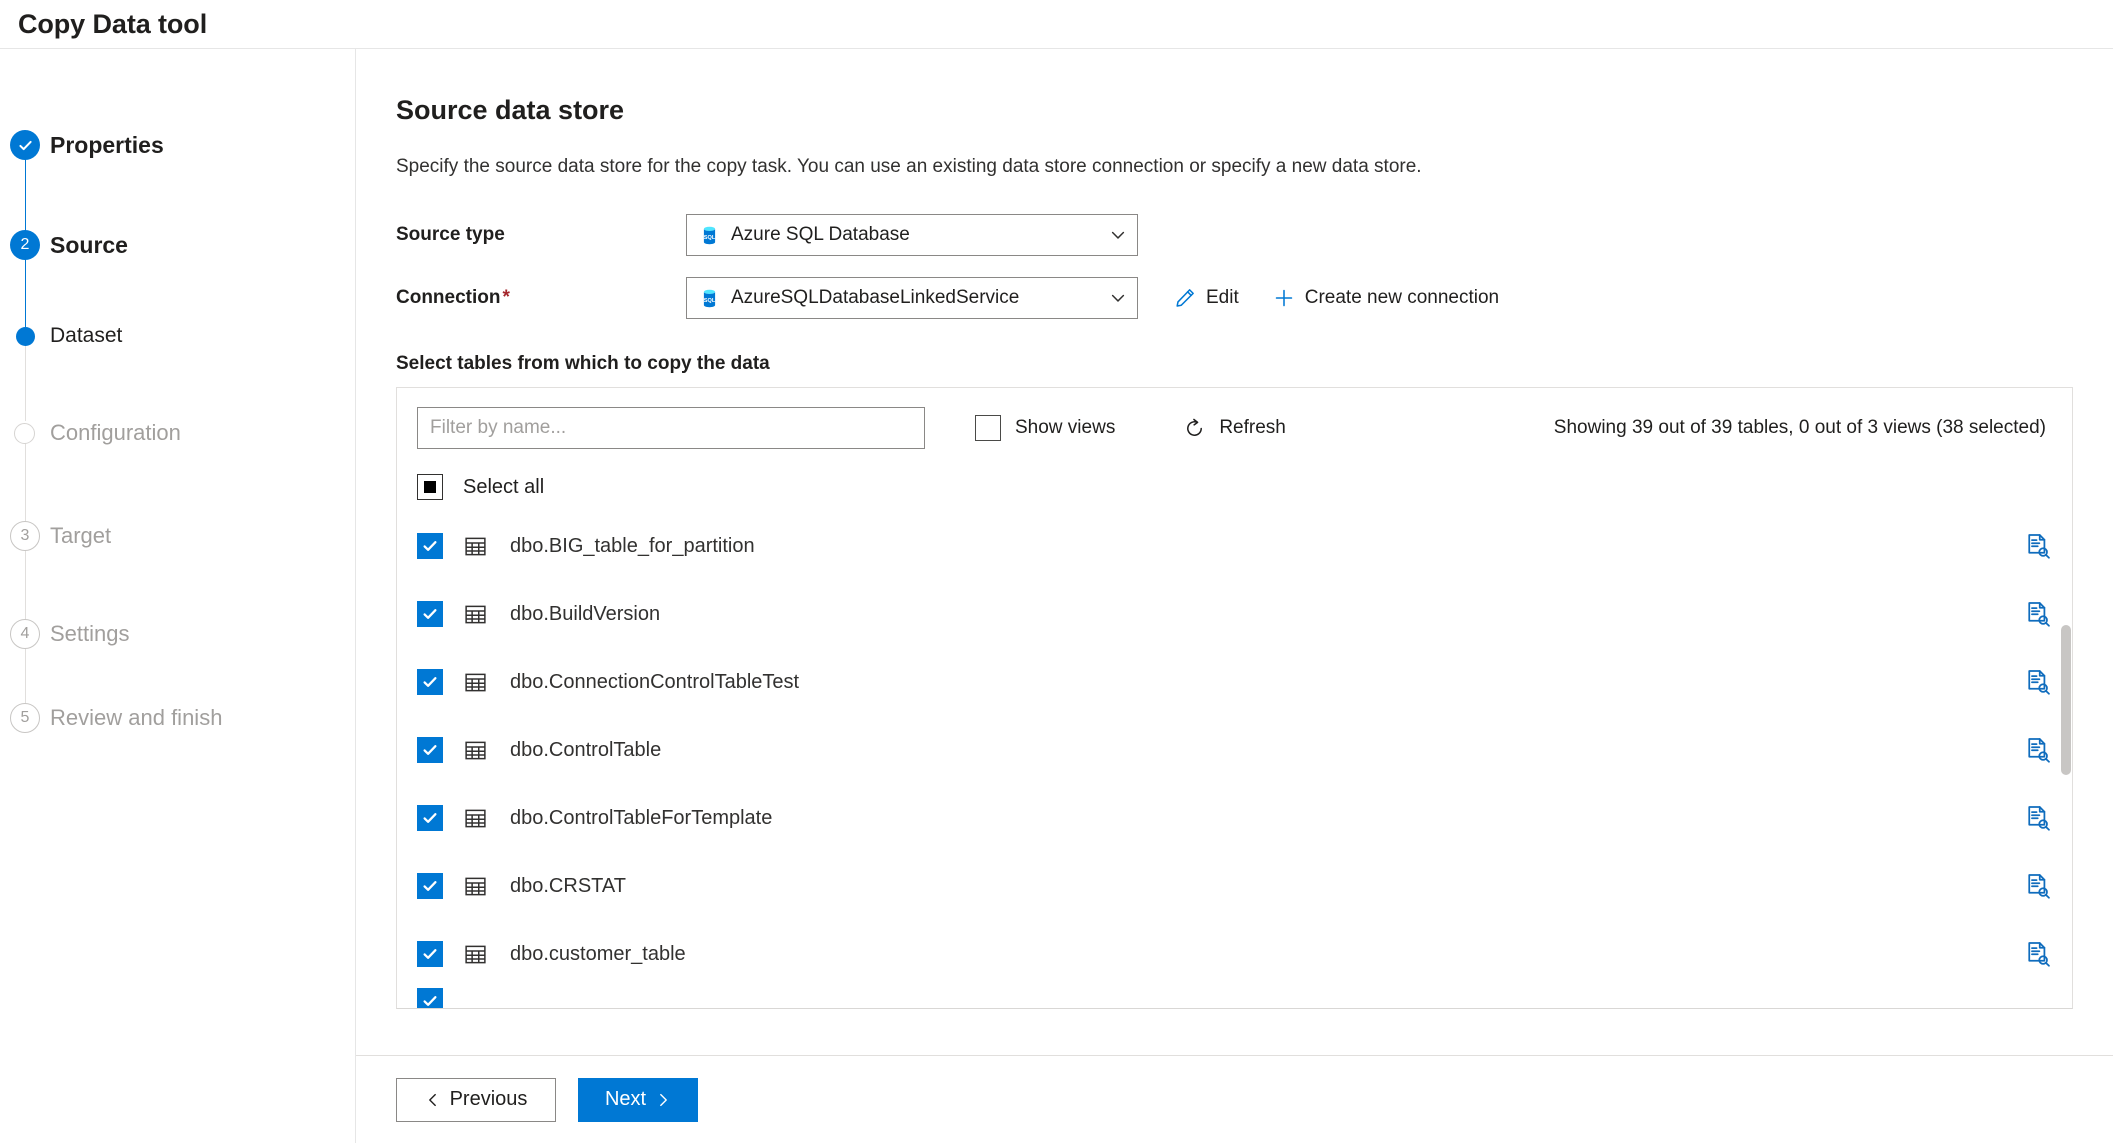  What do you see at coordinates (450, 234) in the screenshot?
I see `source-type-label: Source type` at bounding box center [450, 234].